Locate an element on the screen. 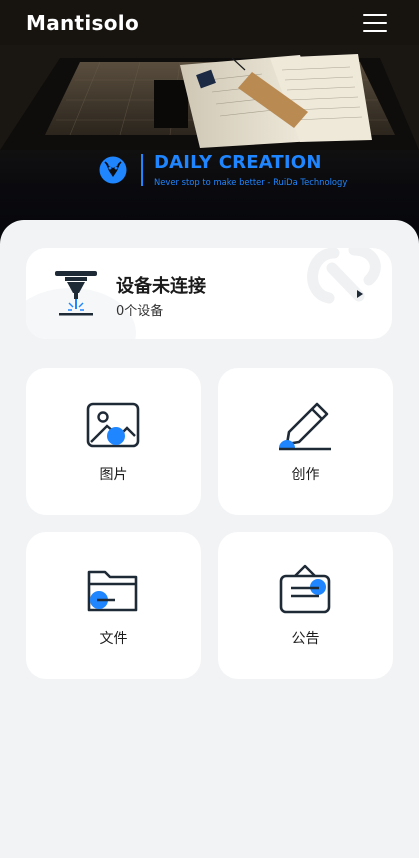 This screenshot has width=419, height=858. laser-engraver-icon is located at coordinates (76, 293).